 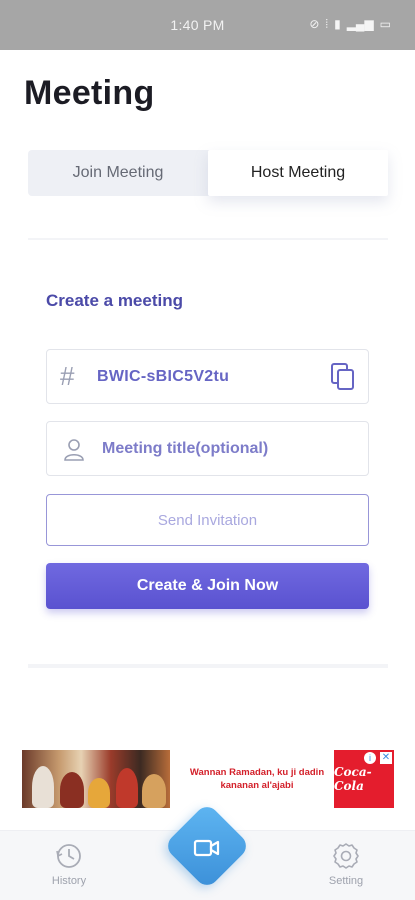 I want to click on signal-icon: ▮, so click(x=337, y=24).